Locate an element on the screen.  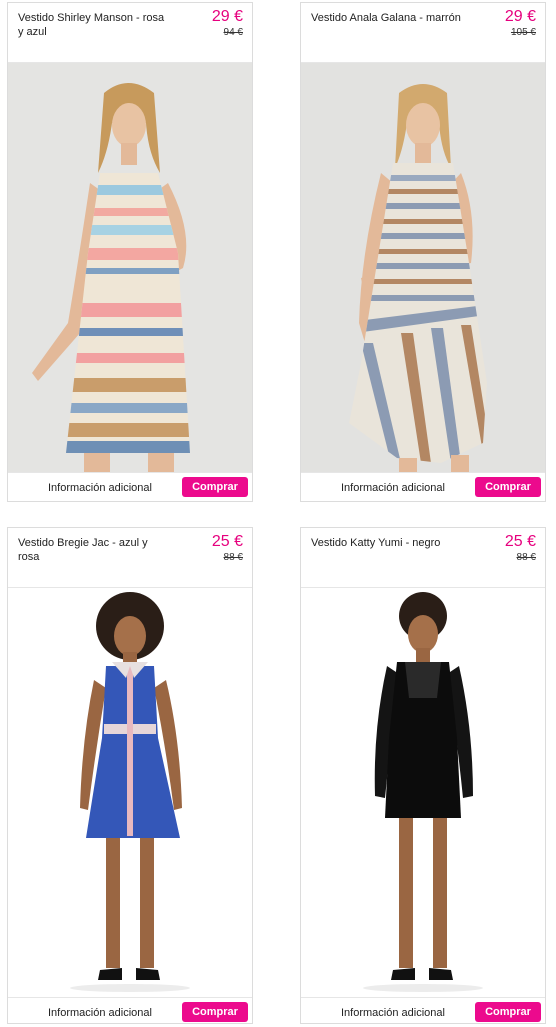
product-title: Vestido Shirley Manson - rosa y azul is located at coordinates (93, 25).